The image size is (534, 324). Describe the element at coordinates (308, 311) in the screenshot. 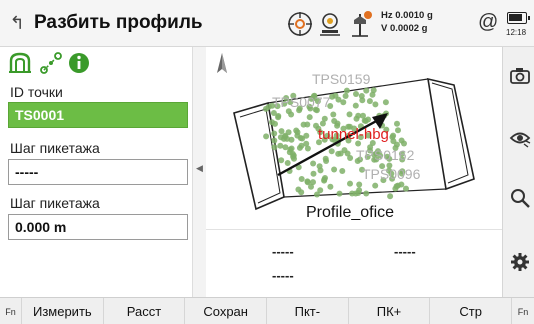

I see `prev-point-button: Пкт-` at that location.